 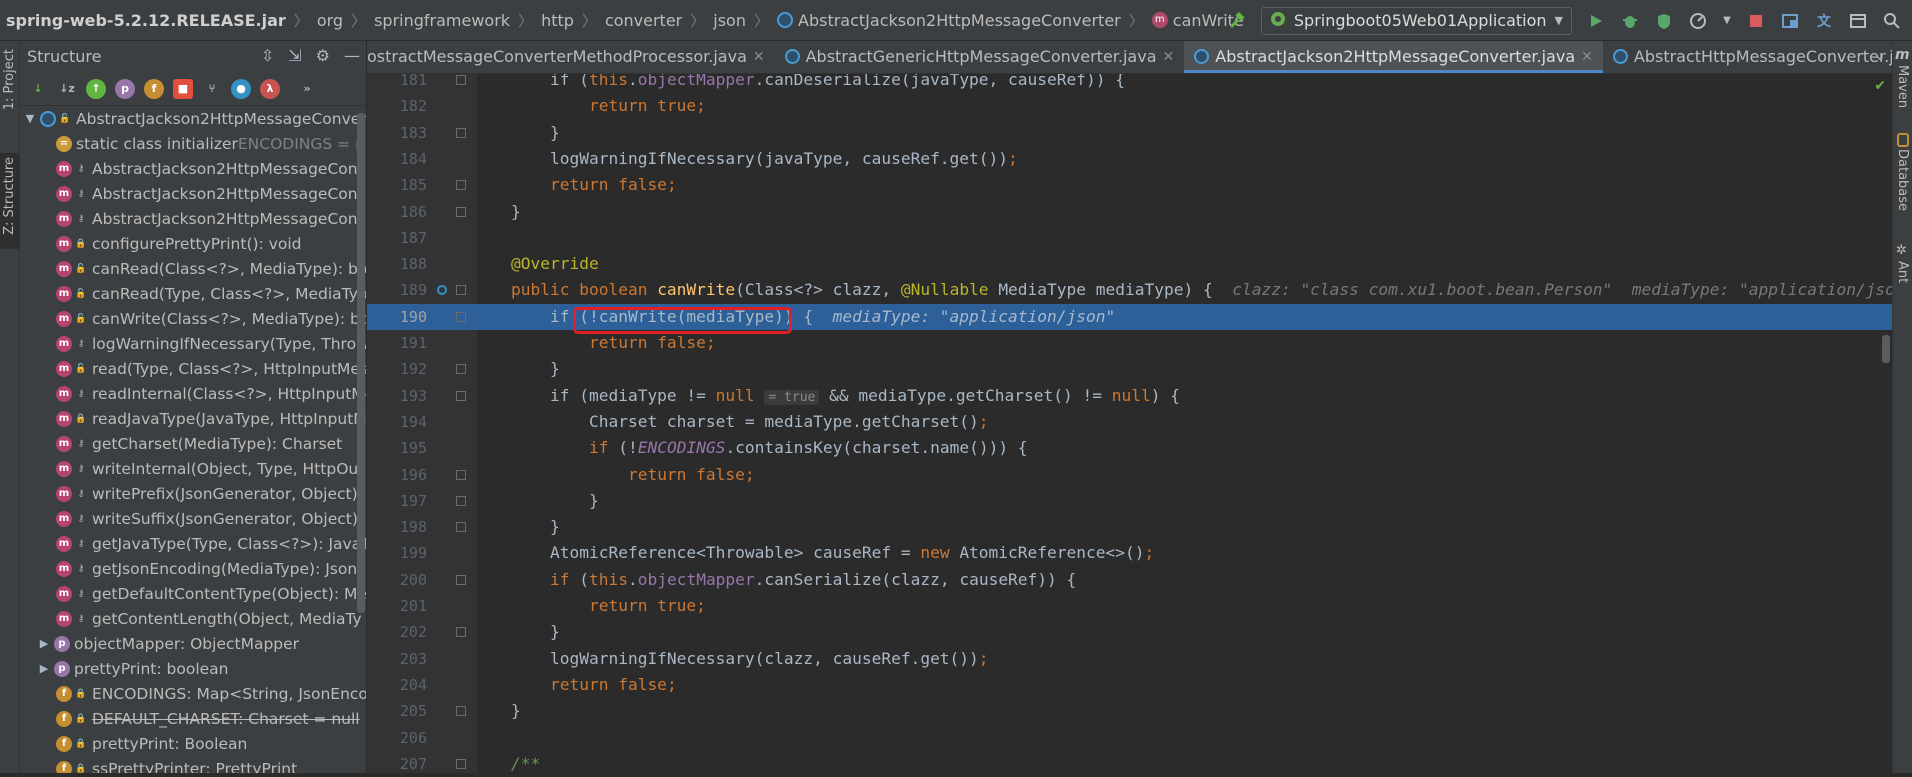 I want to click on show-fields-icon: f, so click(x=154, y=88).